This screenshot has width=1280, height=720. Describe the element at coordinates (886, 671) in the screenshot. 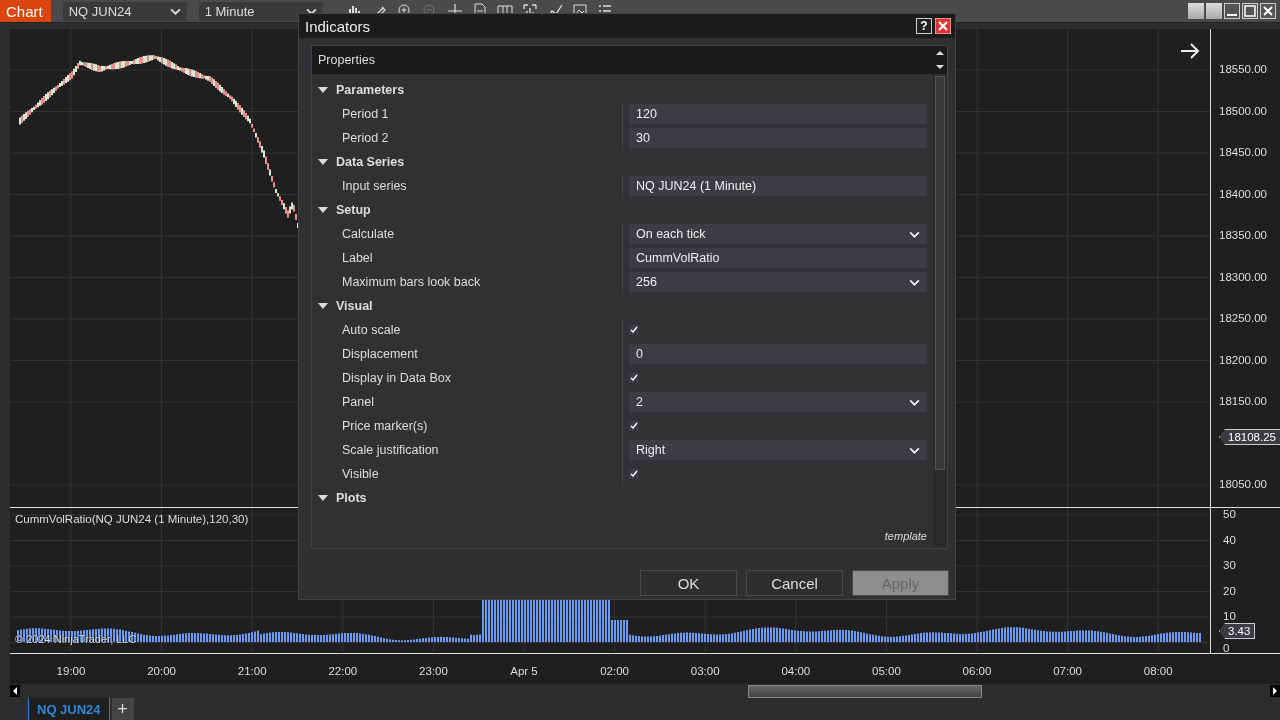

I see `time-axis-label: 05:00` at that location.